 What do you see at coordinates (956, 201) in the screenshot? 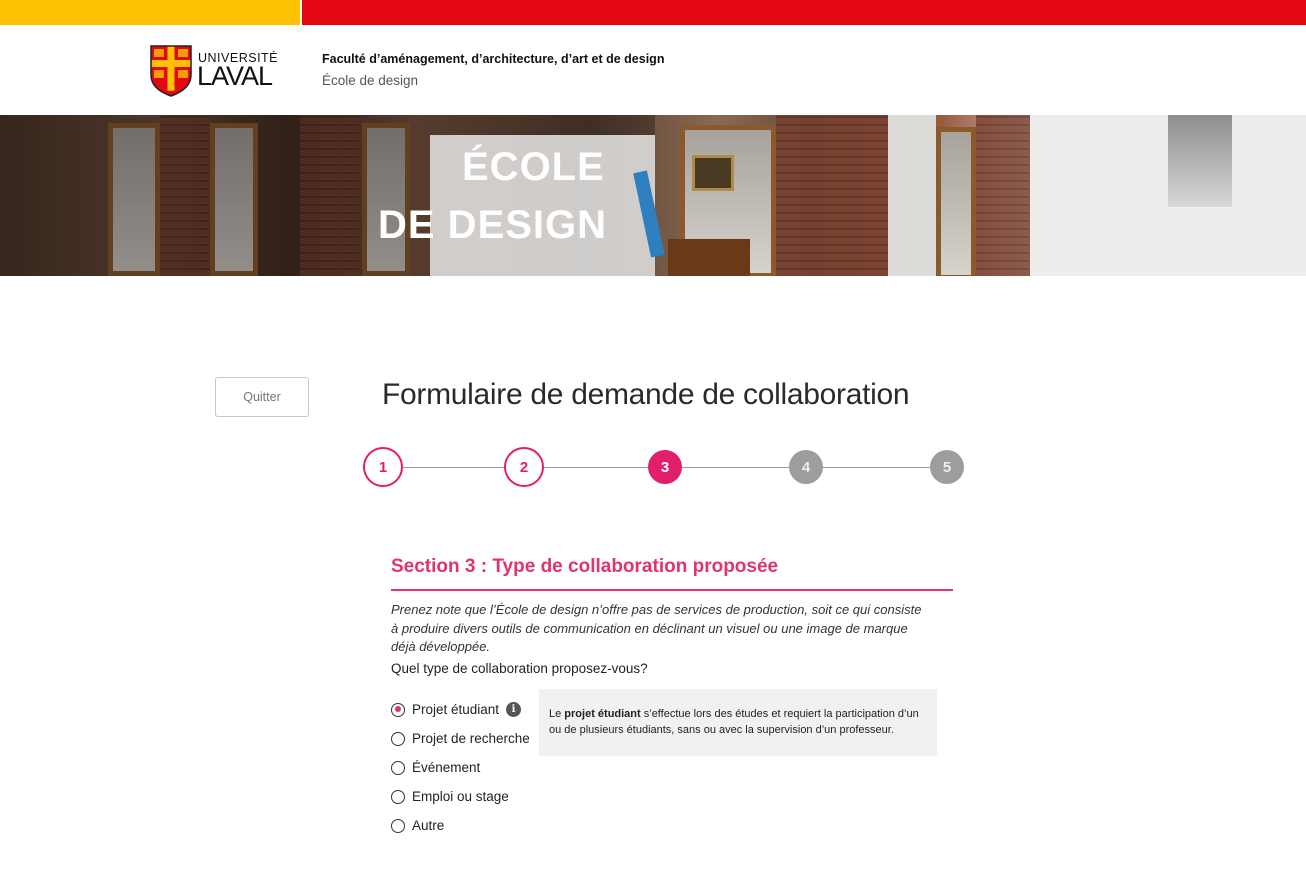
I see `banner-window` at bounding box center [956, 201].